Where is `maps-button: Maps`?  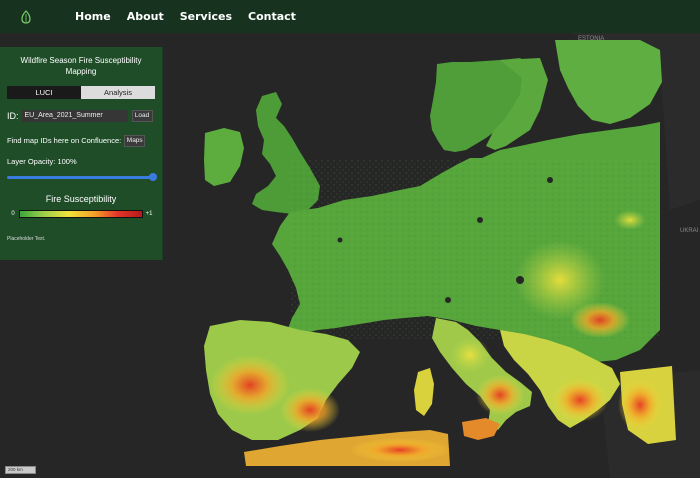 maps-button: Maps is located at coordinates (135, 140).